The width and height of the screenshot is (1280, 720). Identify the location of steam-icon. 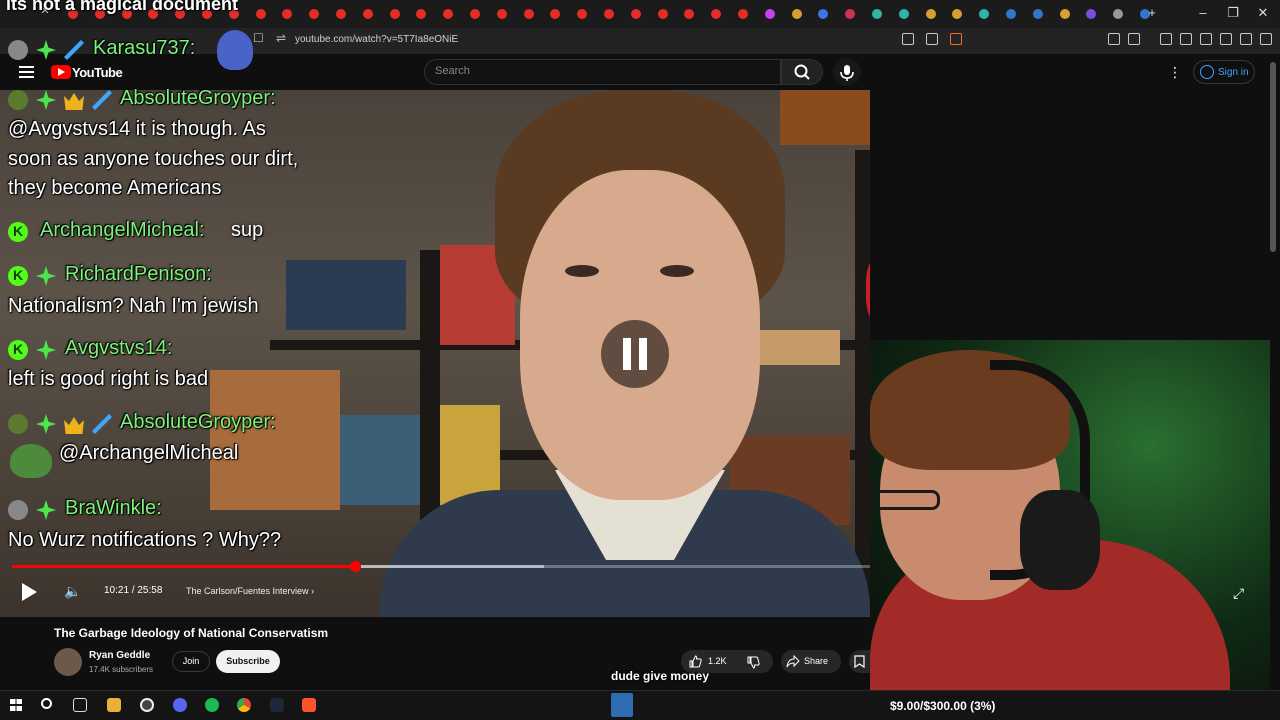
(277, 705).